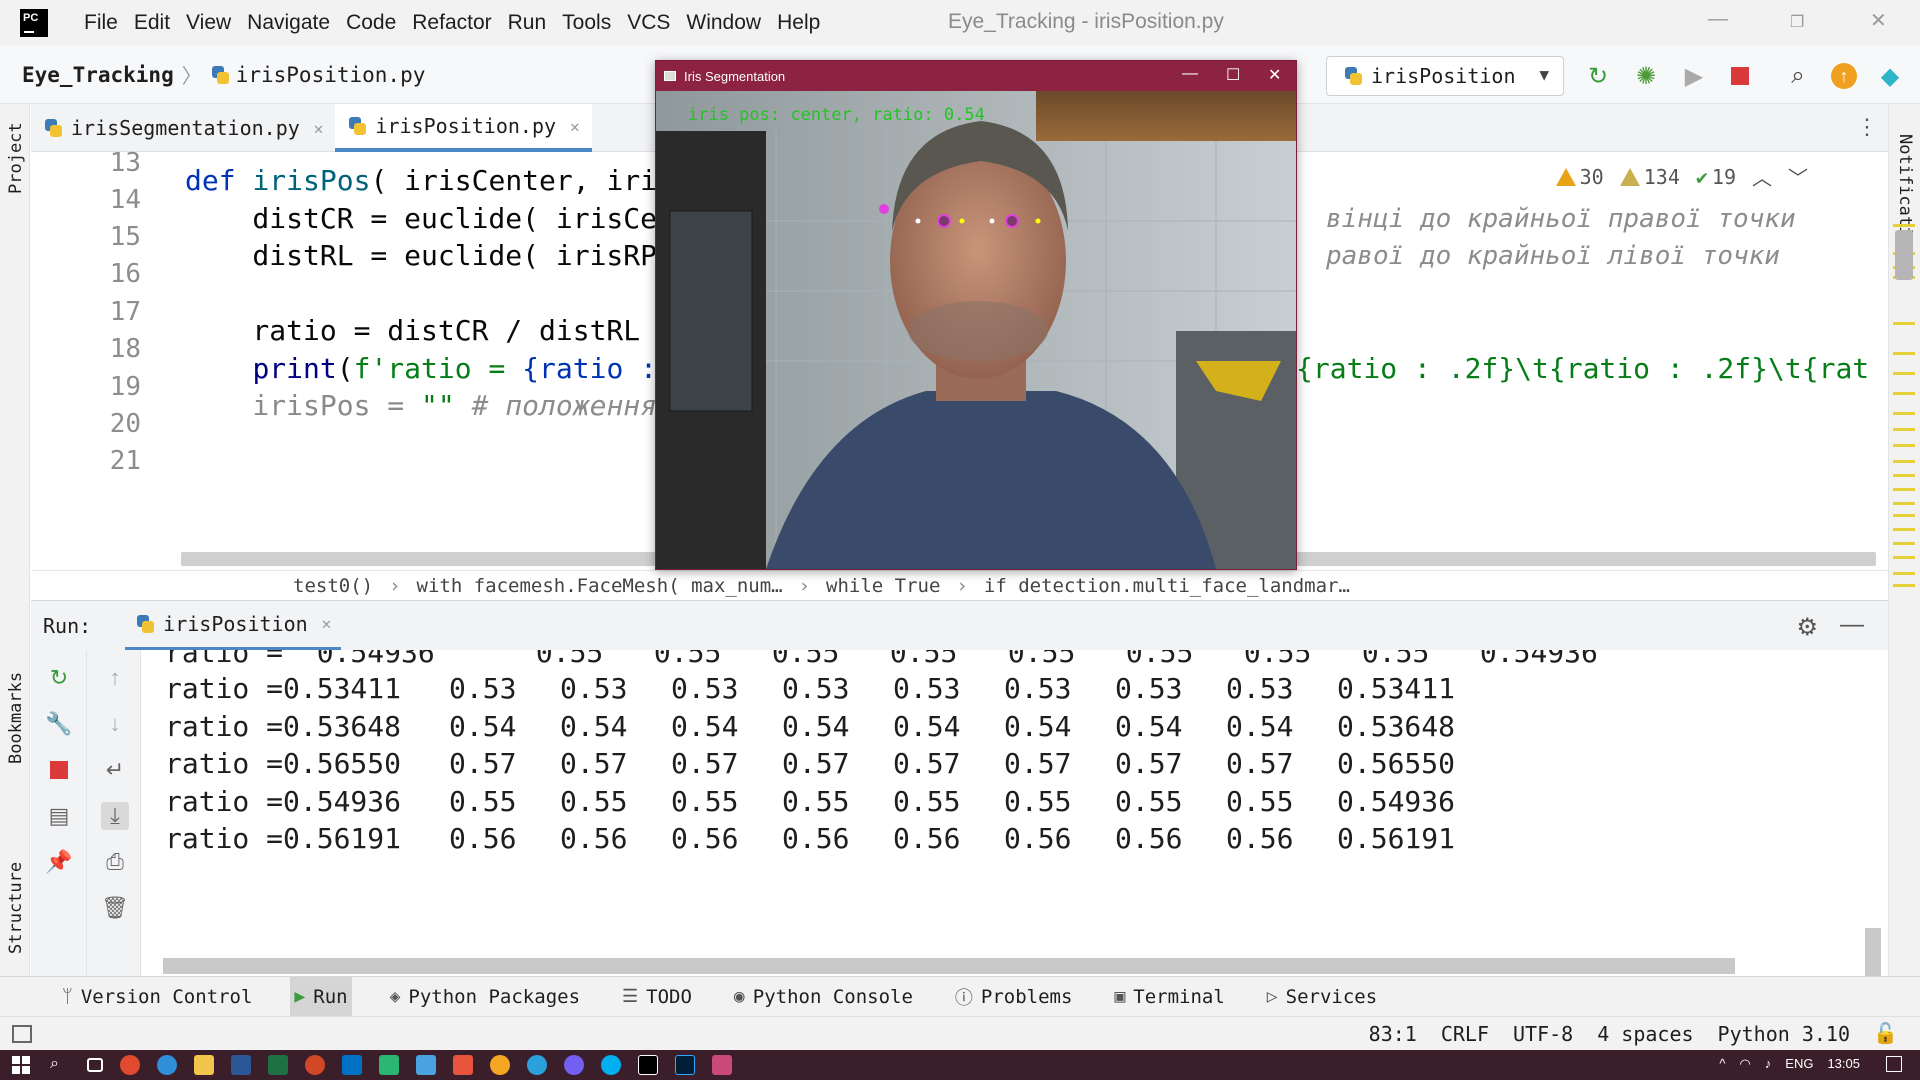  Describe the element at coordinates (1233, 75) in the screenshot. I see `maximize-button: ☐` at that location.